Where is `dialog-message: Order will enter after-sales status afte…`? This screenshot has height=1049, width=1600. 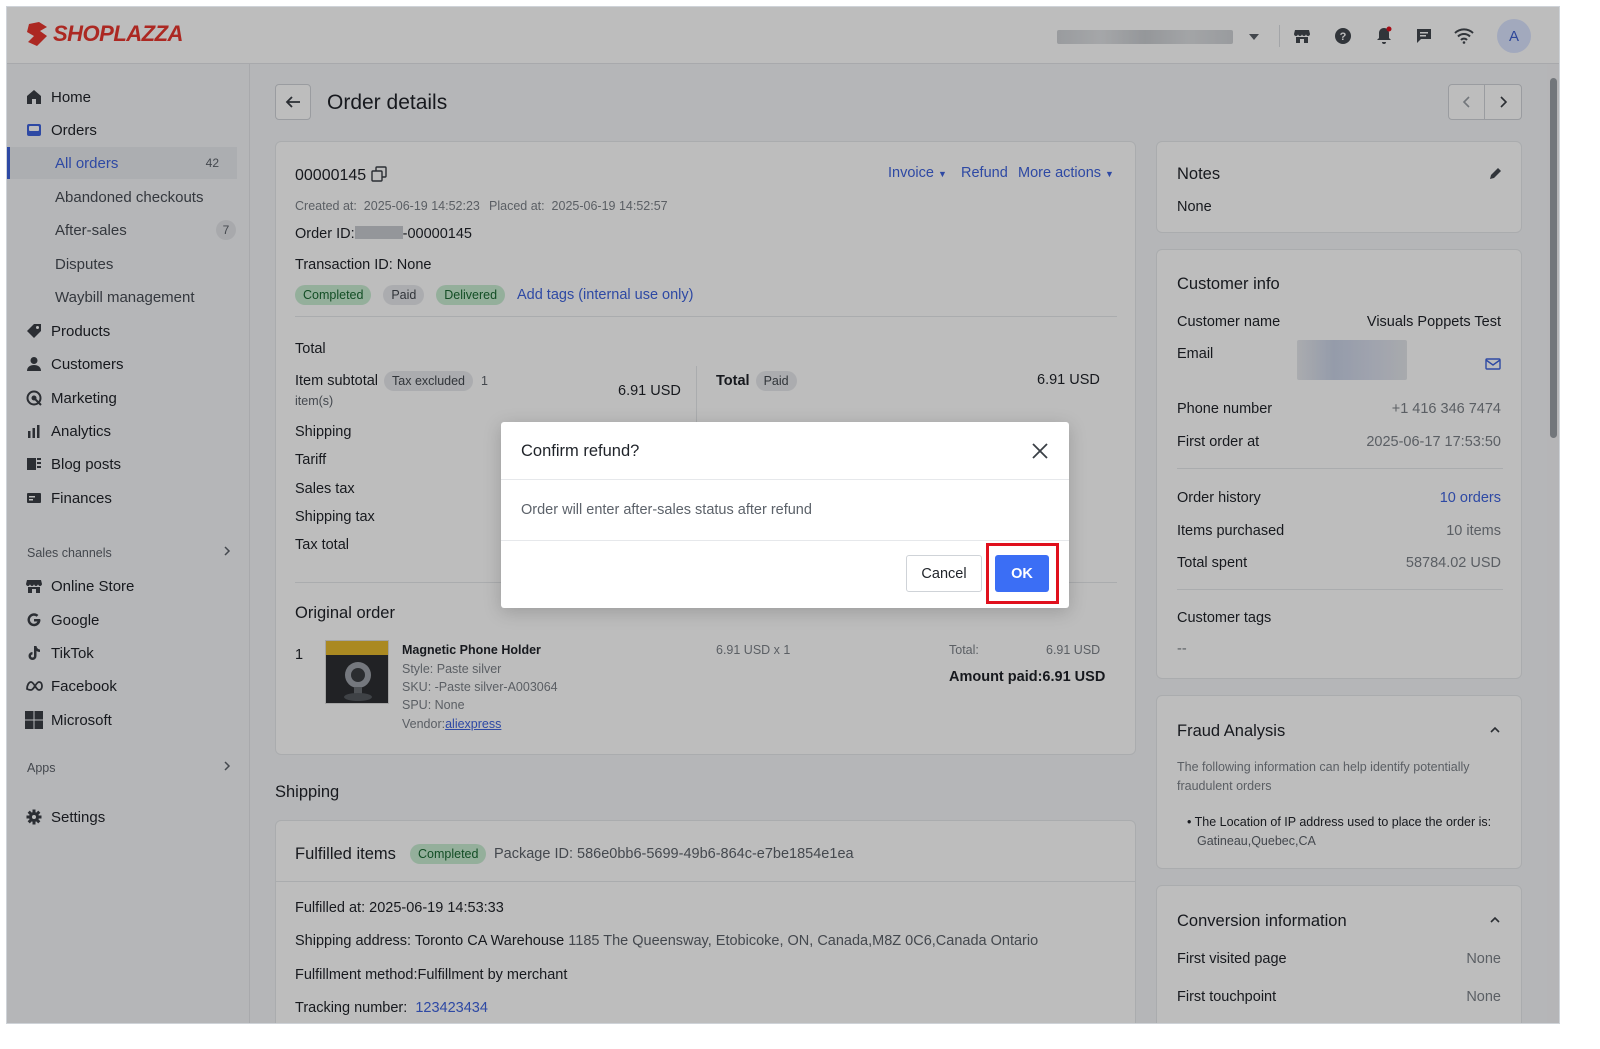 dialog-message: Order will enter after-sales status afte… is located at coordinates (666, 510).